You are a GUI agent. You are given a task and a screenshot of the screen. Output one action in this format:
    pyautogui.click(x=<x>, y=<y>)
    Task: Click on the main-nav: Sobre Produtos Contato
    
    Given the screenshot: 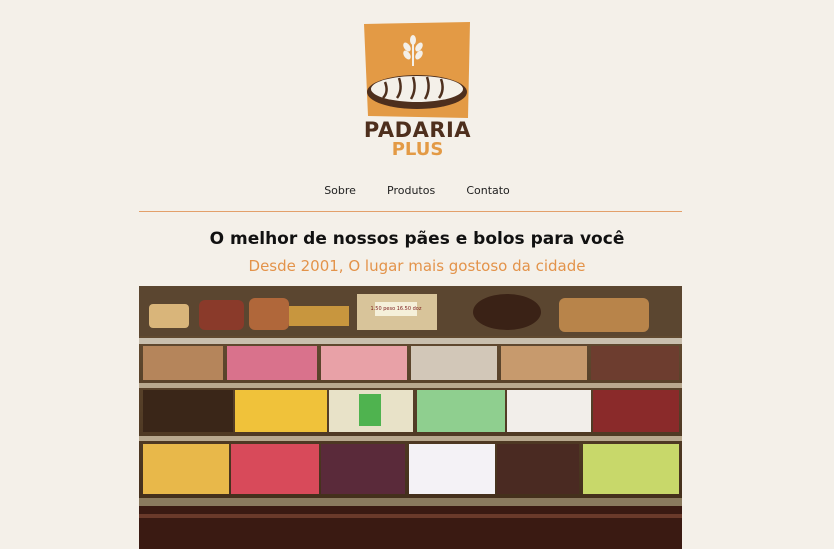 What is the action you would take?
    pyautogui.click(x=417, y=188)
    